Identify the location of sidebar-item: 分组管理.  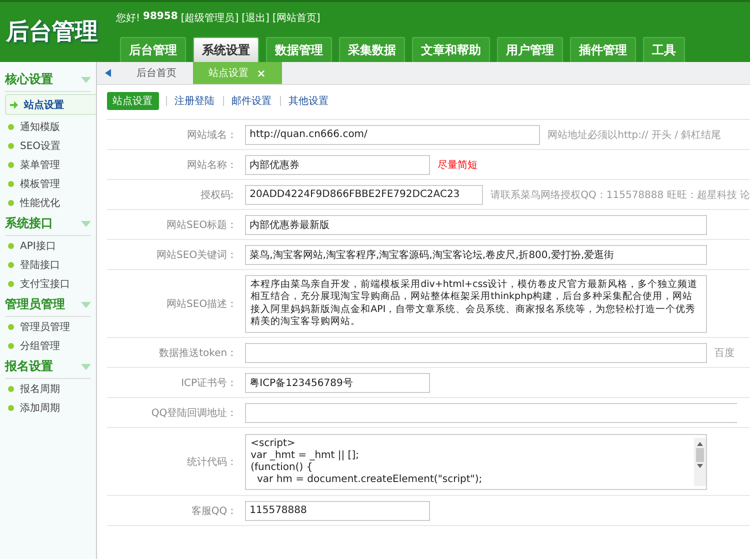
(48, 345).